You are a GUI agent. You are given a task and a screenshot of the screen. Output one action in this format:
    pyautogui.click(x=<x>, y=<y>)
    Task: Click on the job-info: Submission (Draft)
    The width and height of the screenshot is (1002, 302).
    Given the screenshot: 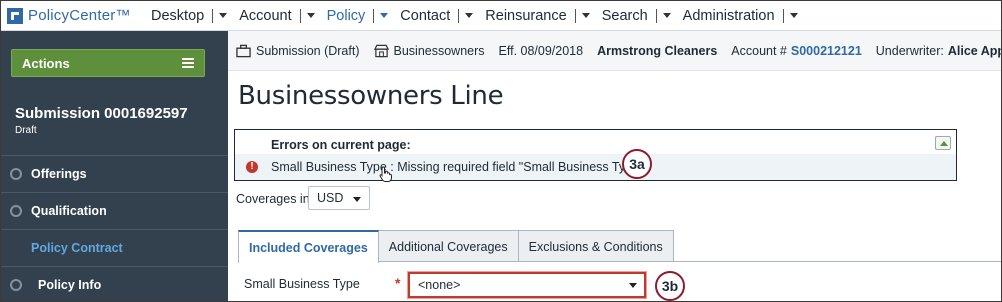 What is the action you would take?
    pyautogui.click(x=298, y=51)
    